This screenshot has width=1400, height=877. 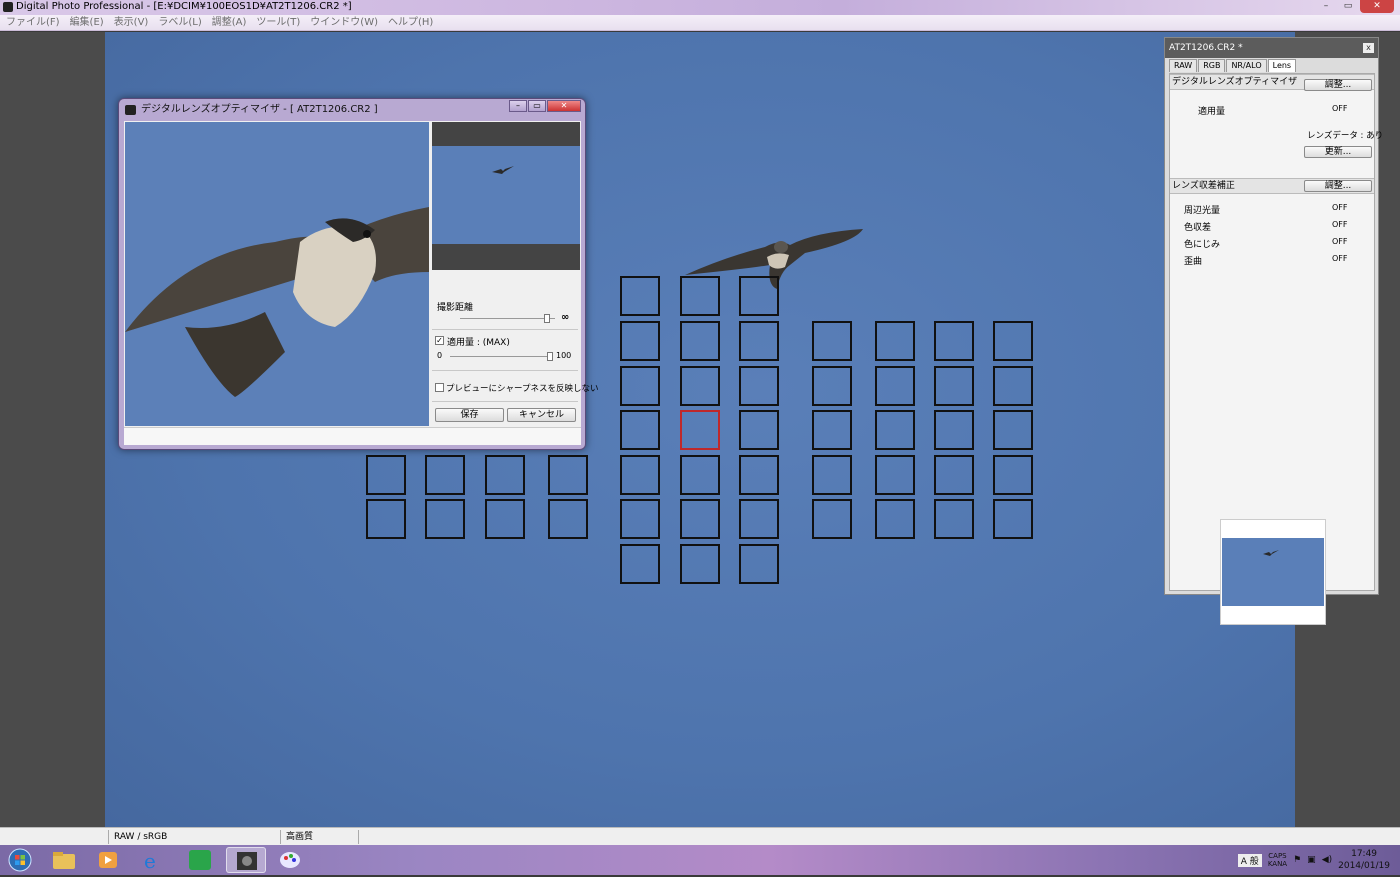 I want to click on minimize-button: –, so click(x=1326, y=6).